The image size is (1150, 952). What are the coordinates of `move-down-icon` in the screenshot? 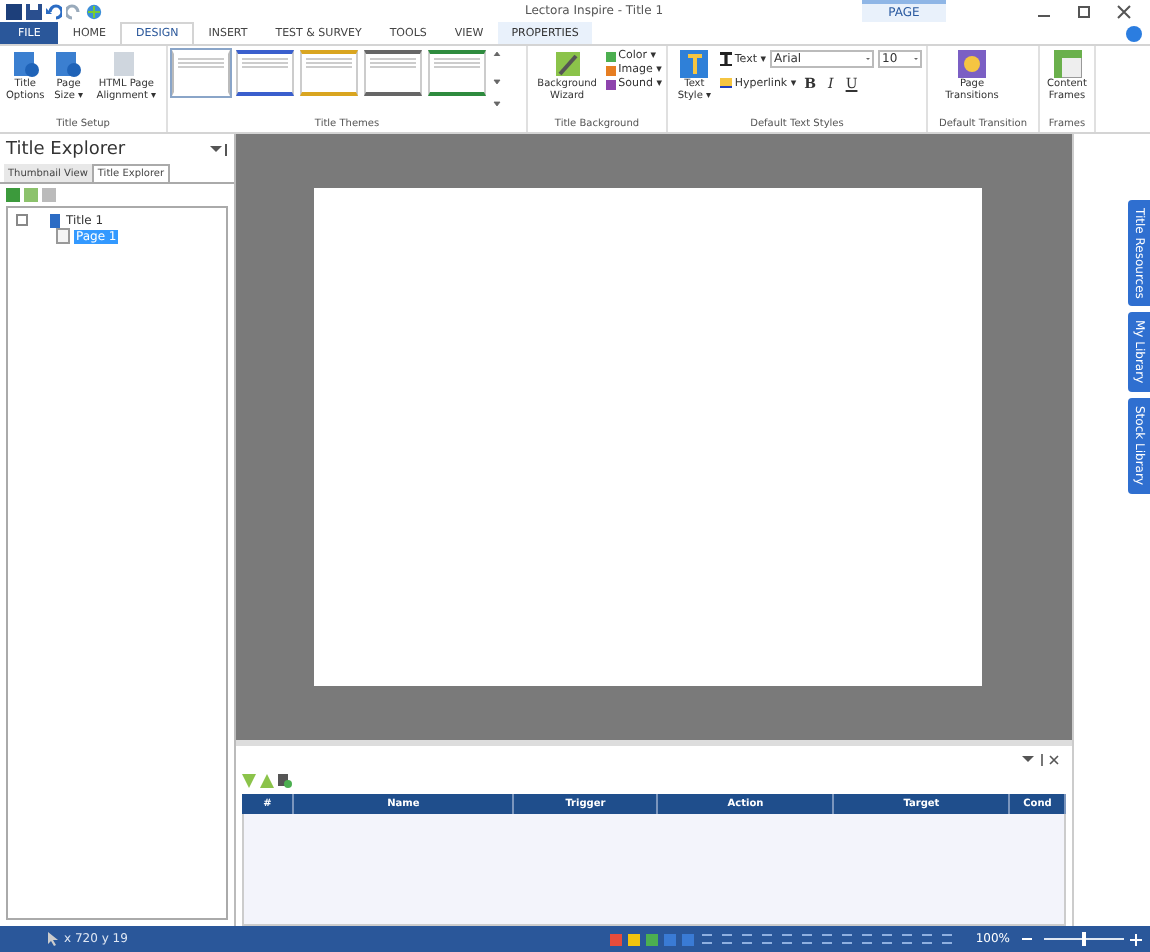 It's located at (249, 781).